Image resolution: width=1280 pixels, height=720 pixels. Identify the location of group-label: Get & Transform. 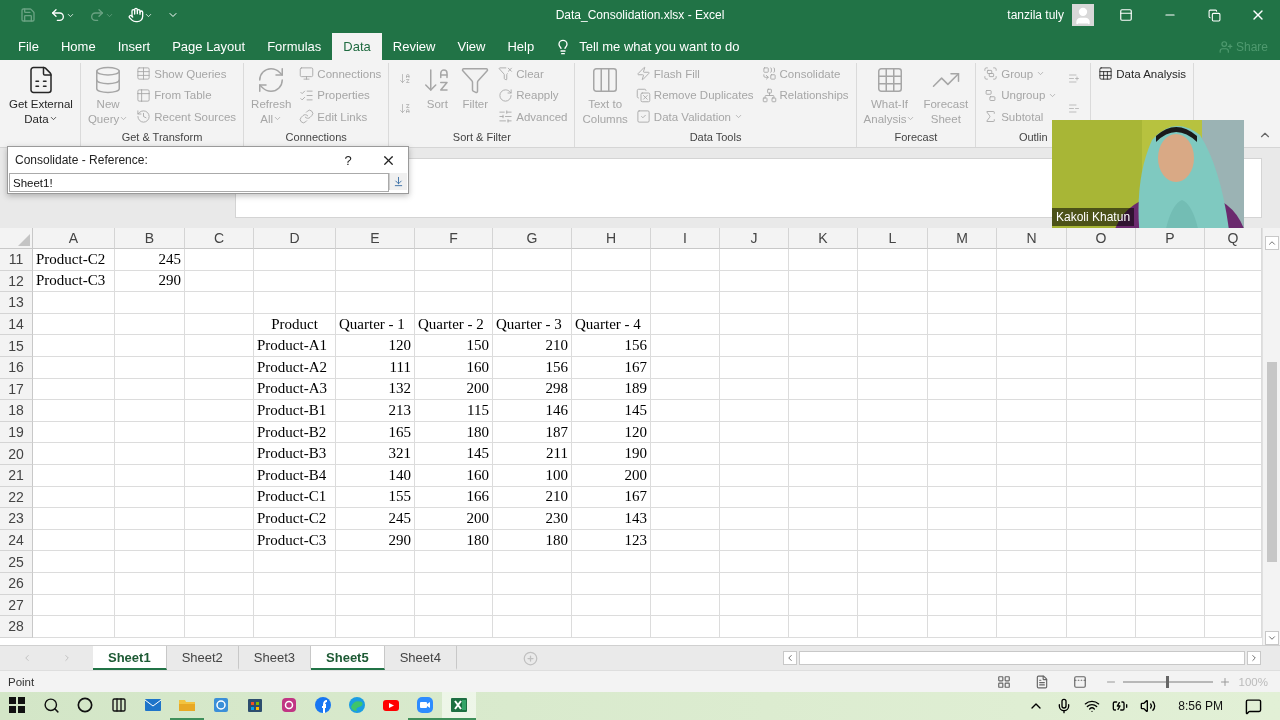
(162, 138).